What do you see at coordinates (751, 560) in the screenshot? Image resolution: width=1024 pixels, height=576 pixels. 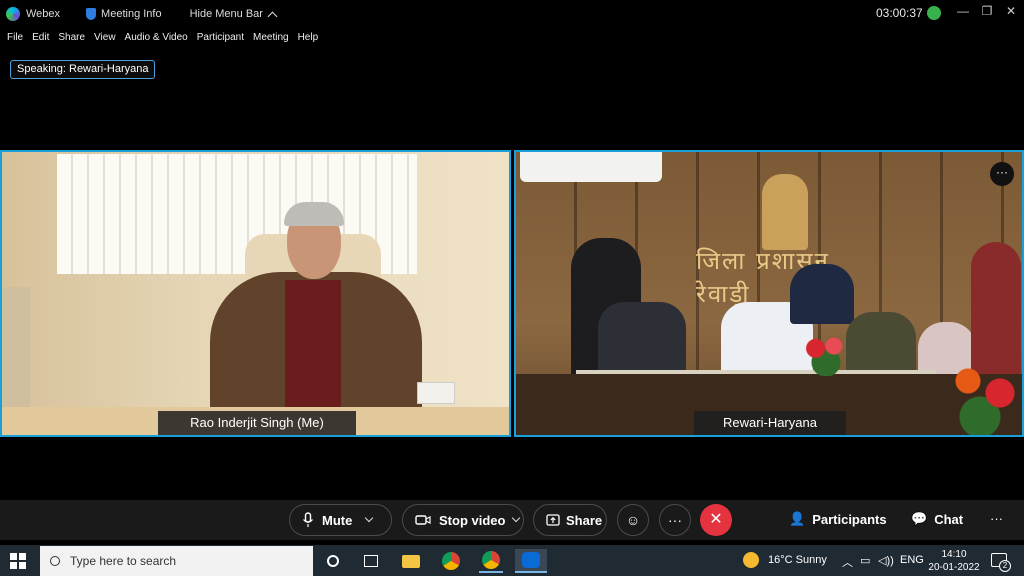 I see `weather-sun-icon` at bounding box center [751, 560].